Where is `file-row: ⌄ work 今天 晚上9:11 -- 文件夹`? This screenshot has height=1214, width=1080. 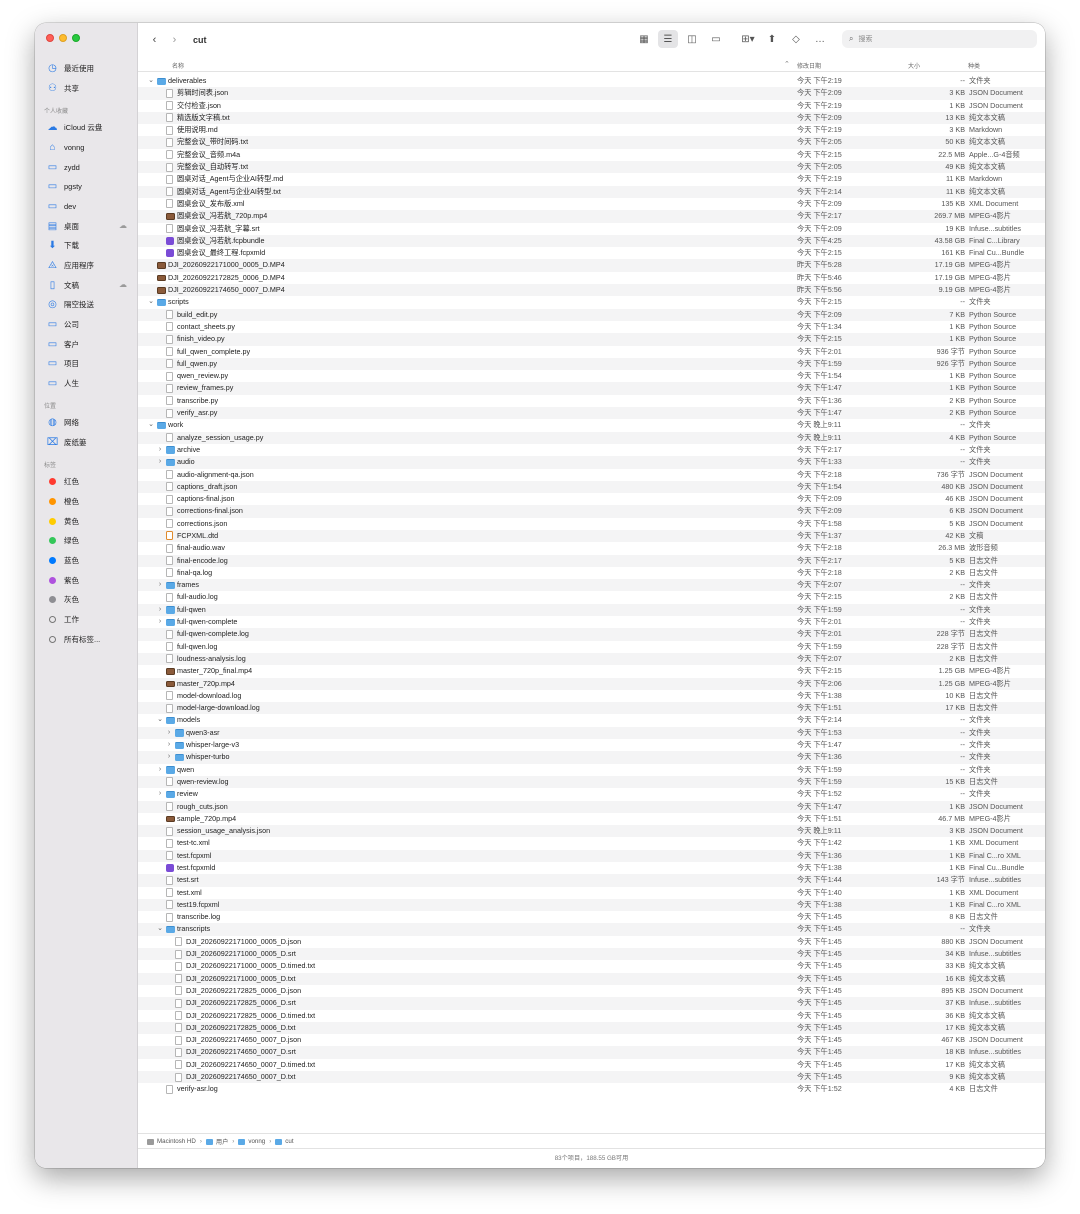
file-row: ⌄ work 今天 晚上9:11 -- 文件夹 is located at coordinates (591, 425).